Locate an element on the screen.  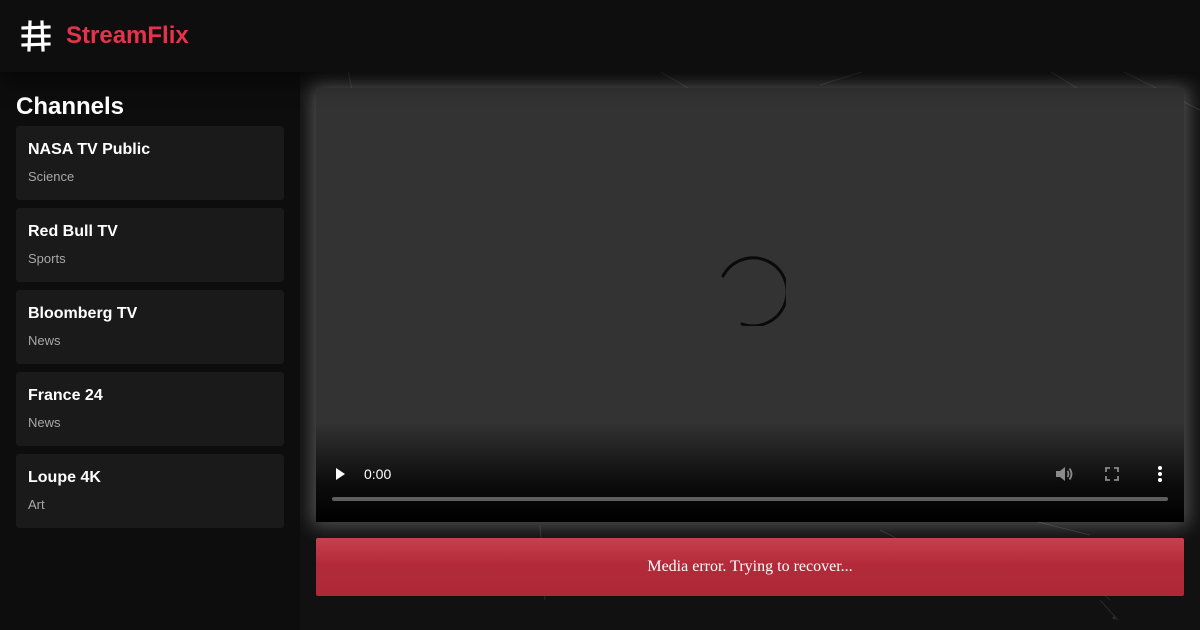
more-options-button is located at coordinates (1160, 474).